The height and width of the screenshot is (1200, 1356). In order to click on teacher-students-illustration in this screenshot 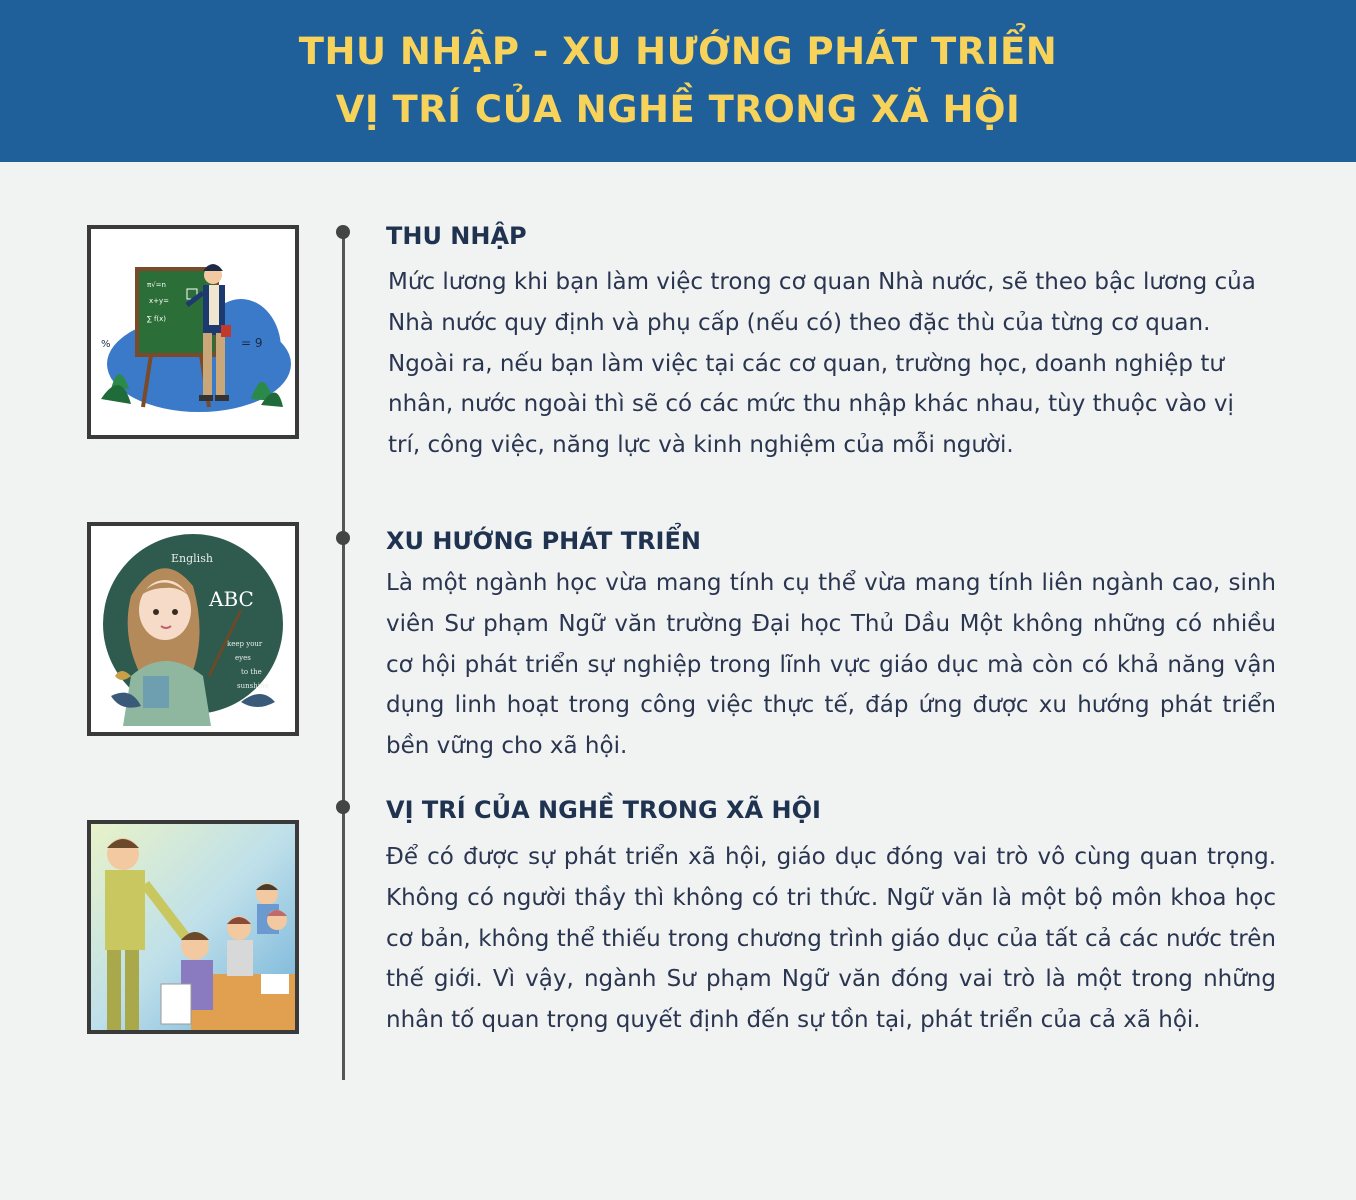, I will do `click(193, 927)`.